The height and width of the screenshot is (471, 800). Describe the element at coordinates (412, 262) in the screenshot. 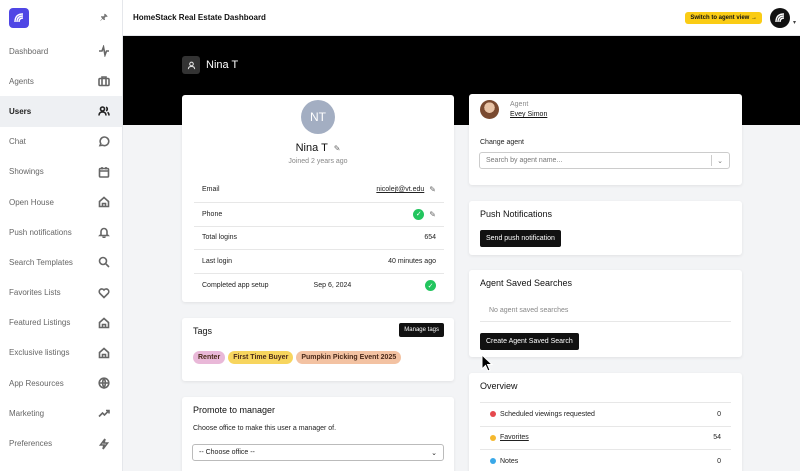

I see `last-login-value: 40 minutes ago` at that location.